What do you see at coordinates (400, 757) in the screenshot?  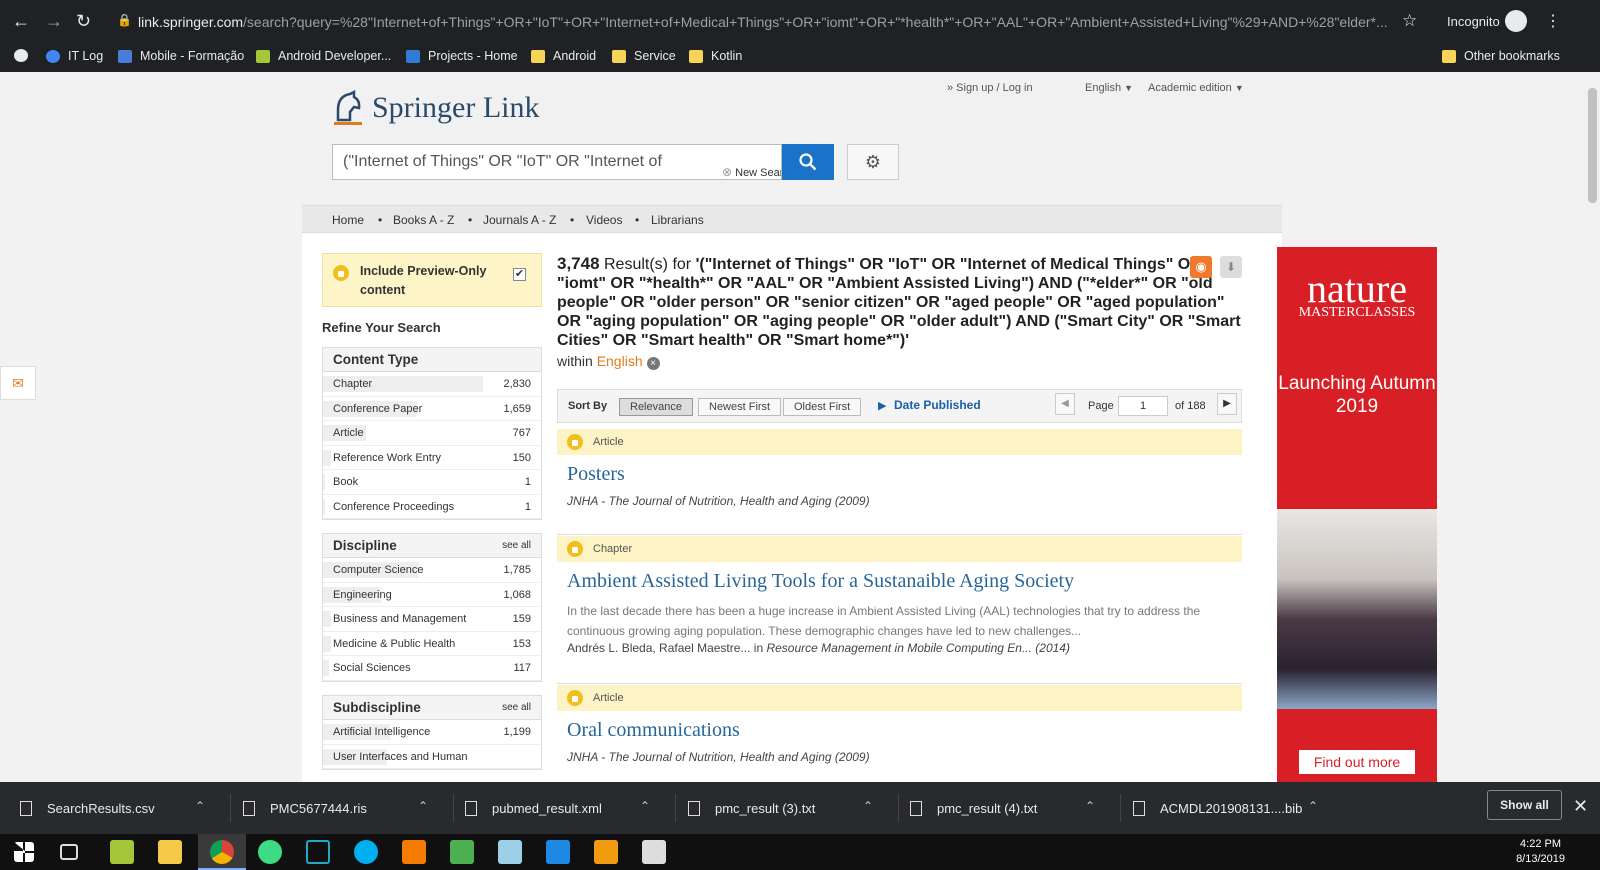 I see `facet-label: User Interfaces and Human` at bounding box center [400, 757].